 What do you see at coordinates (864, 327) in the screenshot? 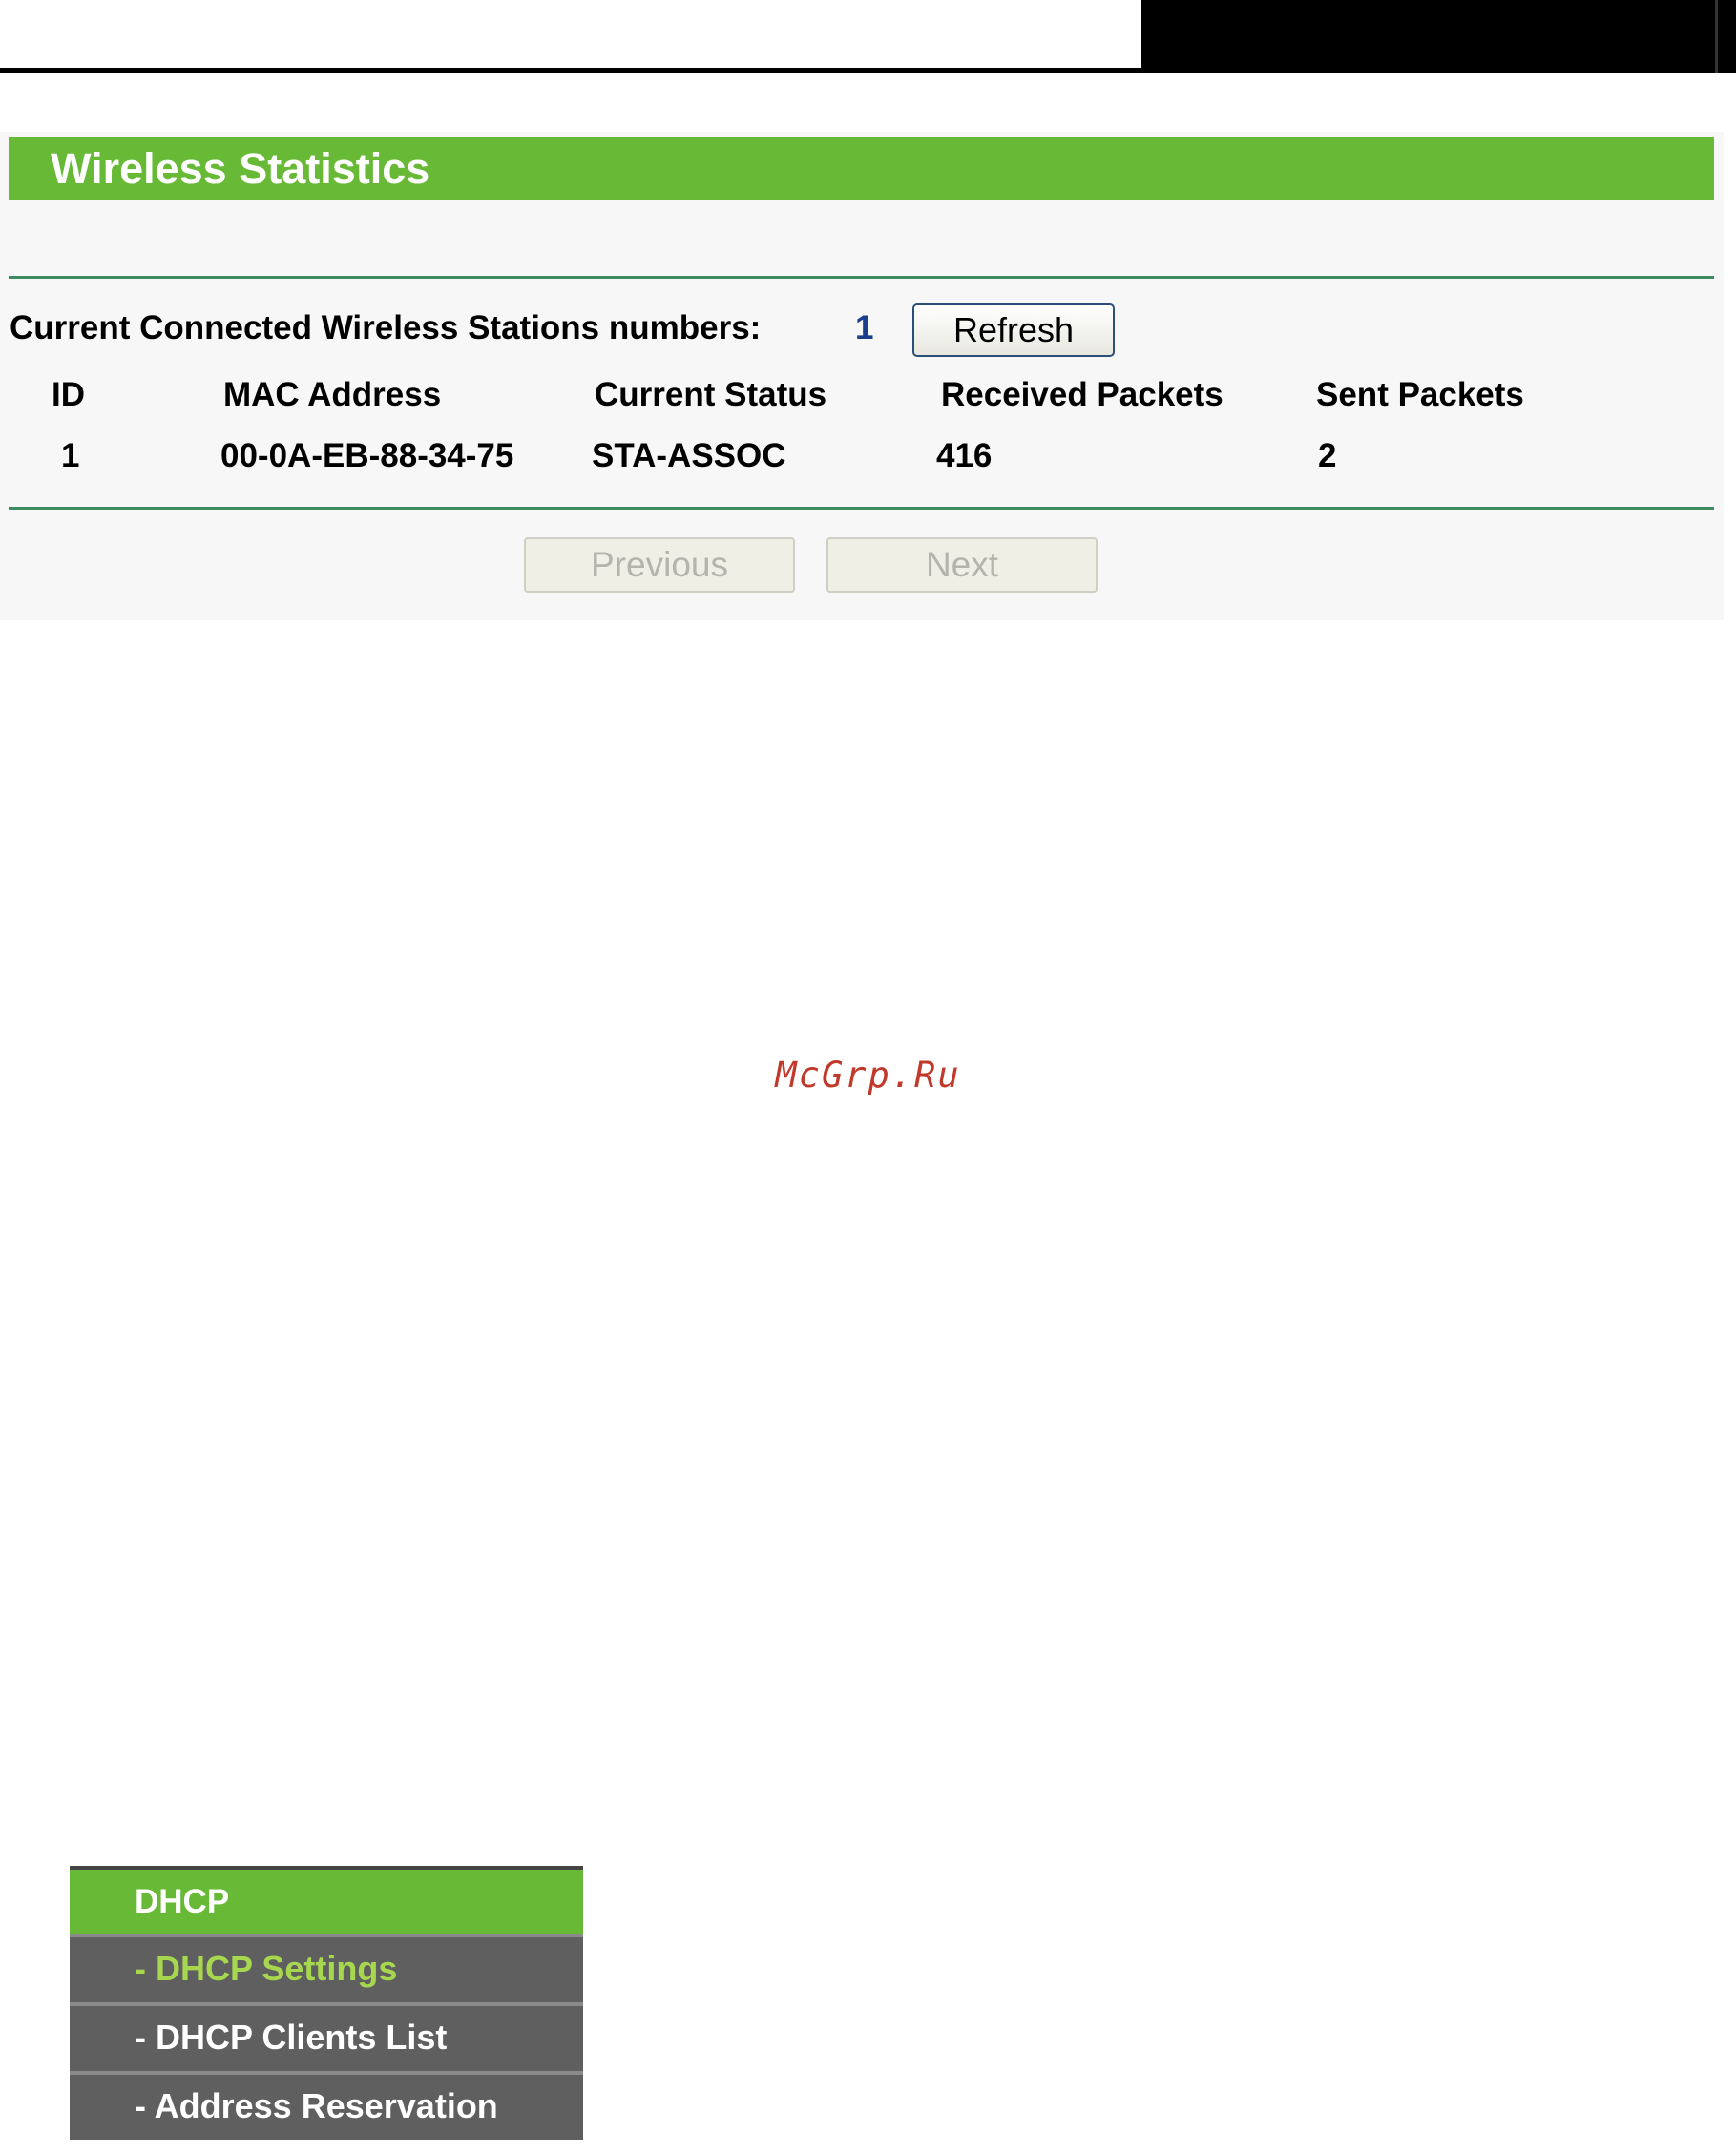
I see `connected-stations-count: 1` at bounding box center [864, 327].